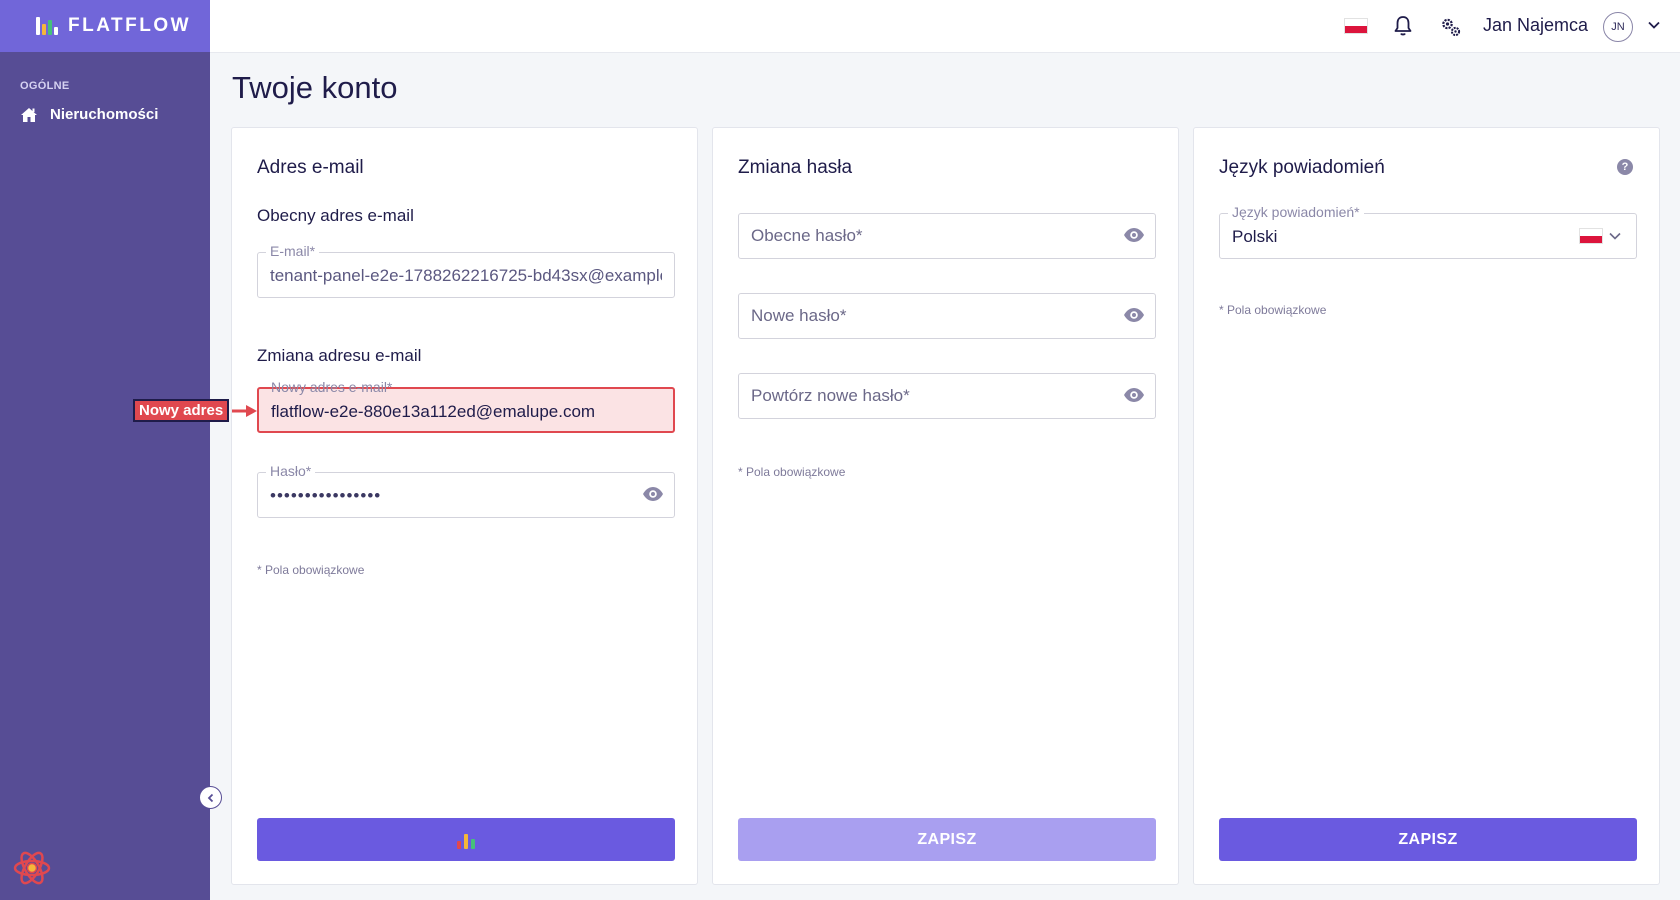  What do you see at coordinates (291, 471) in the screenshot?
I see `password-label: Hasło*` at bounding box center [291, 471].